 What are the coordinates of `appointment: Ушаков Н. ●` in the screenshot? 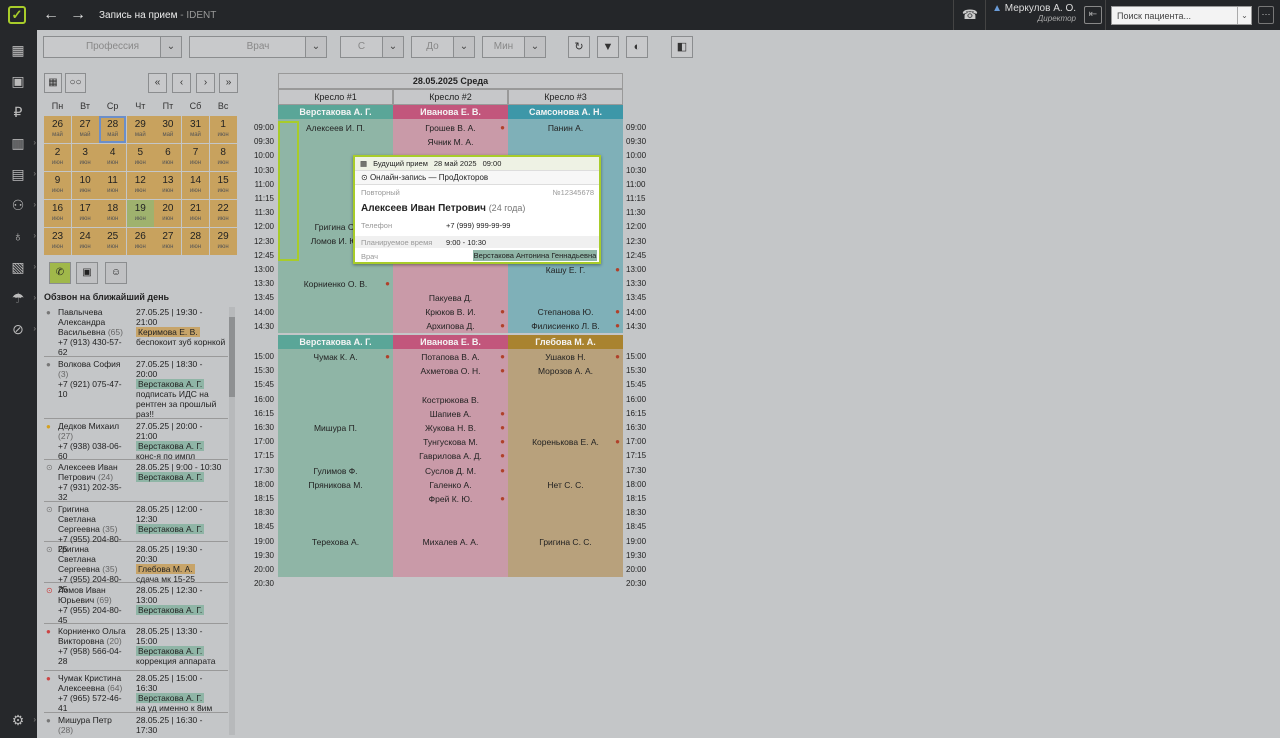 It's located at (565, 357).